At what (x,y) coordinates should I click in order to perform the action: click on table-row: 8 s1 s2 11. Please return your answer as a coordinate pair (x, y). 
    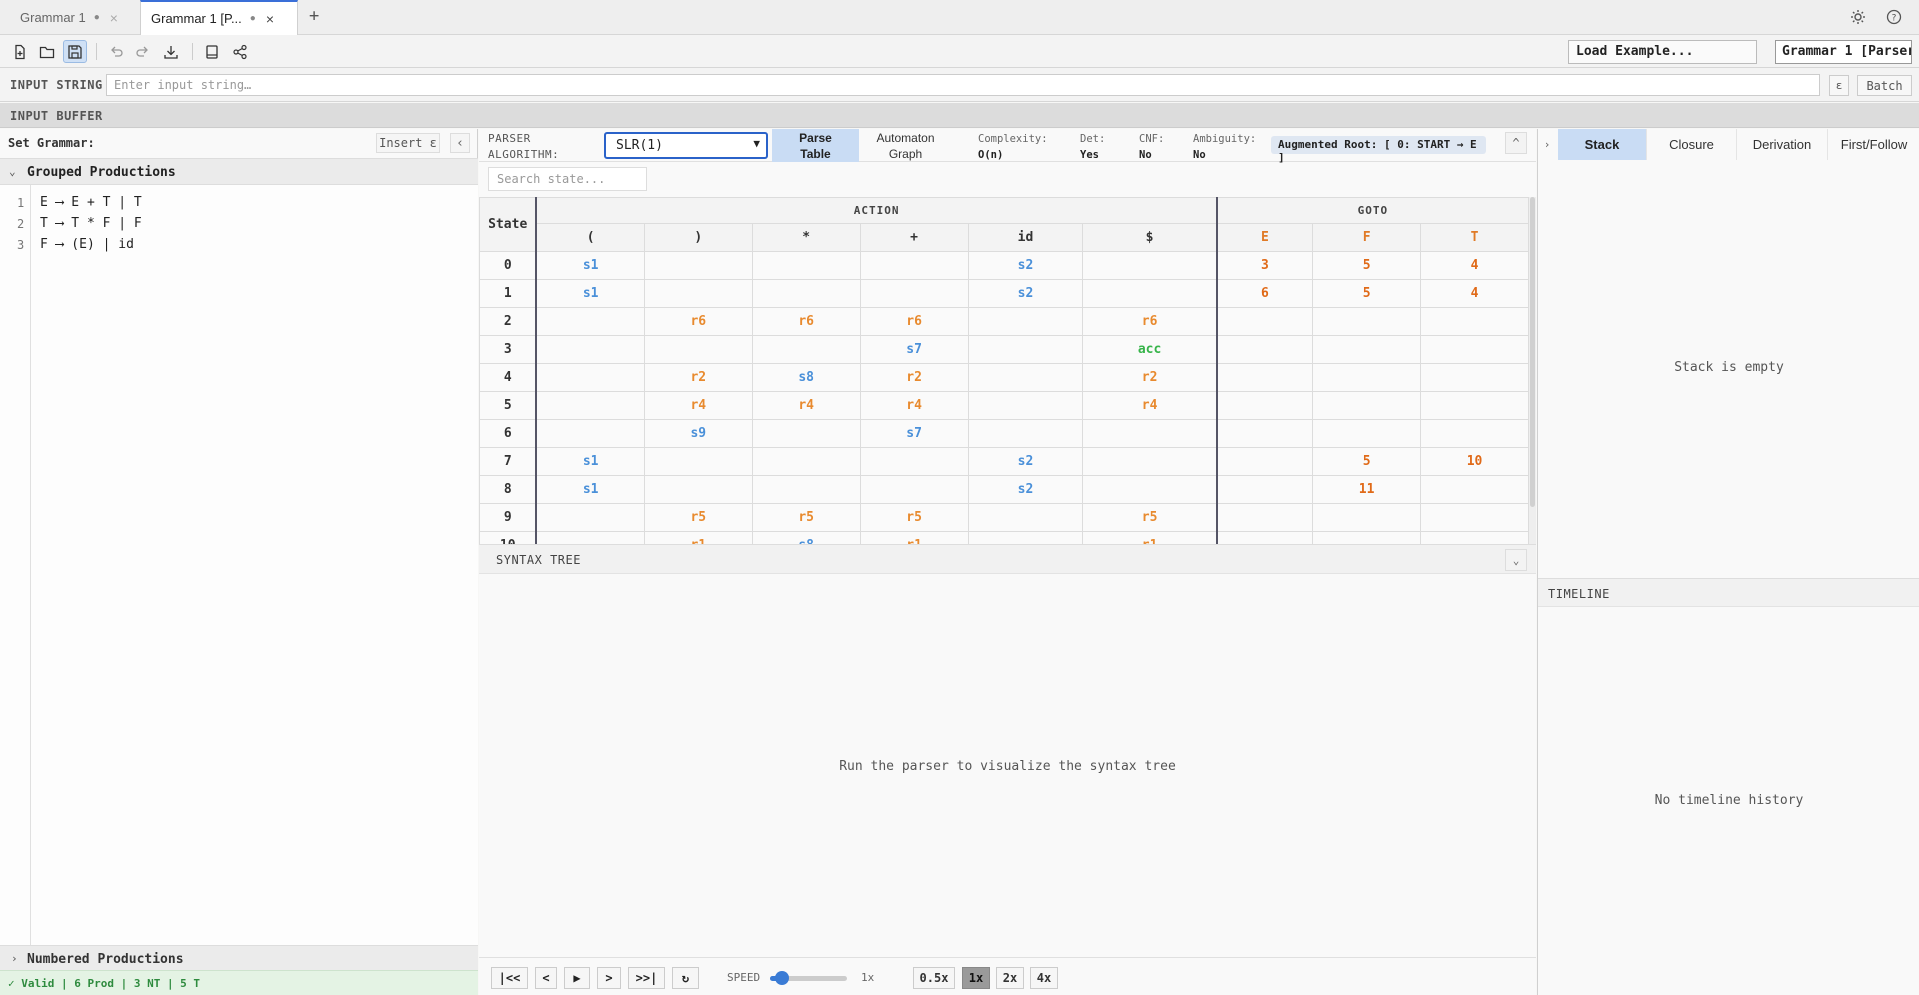
    Looking at the image, I should click on (1004, 489).